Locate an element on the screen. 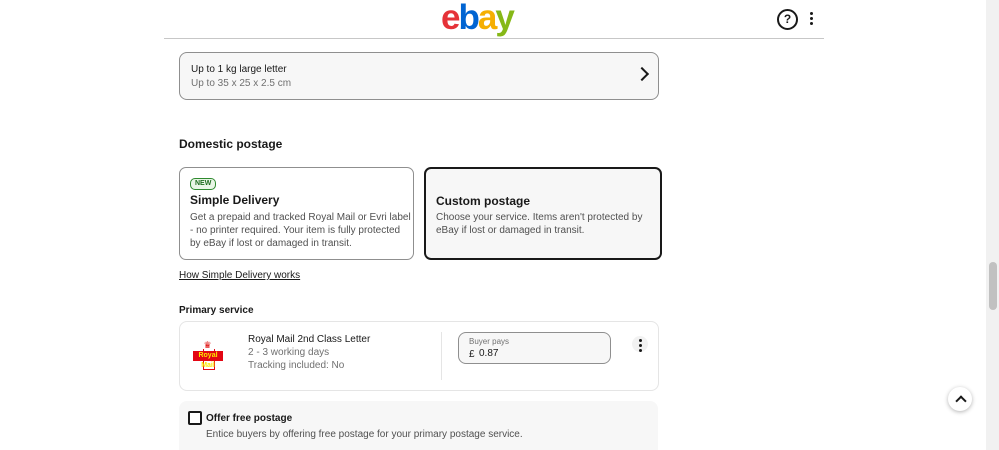  more-options-icon is located at coordinates (811, 18).